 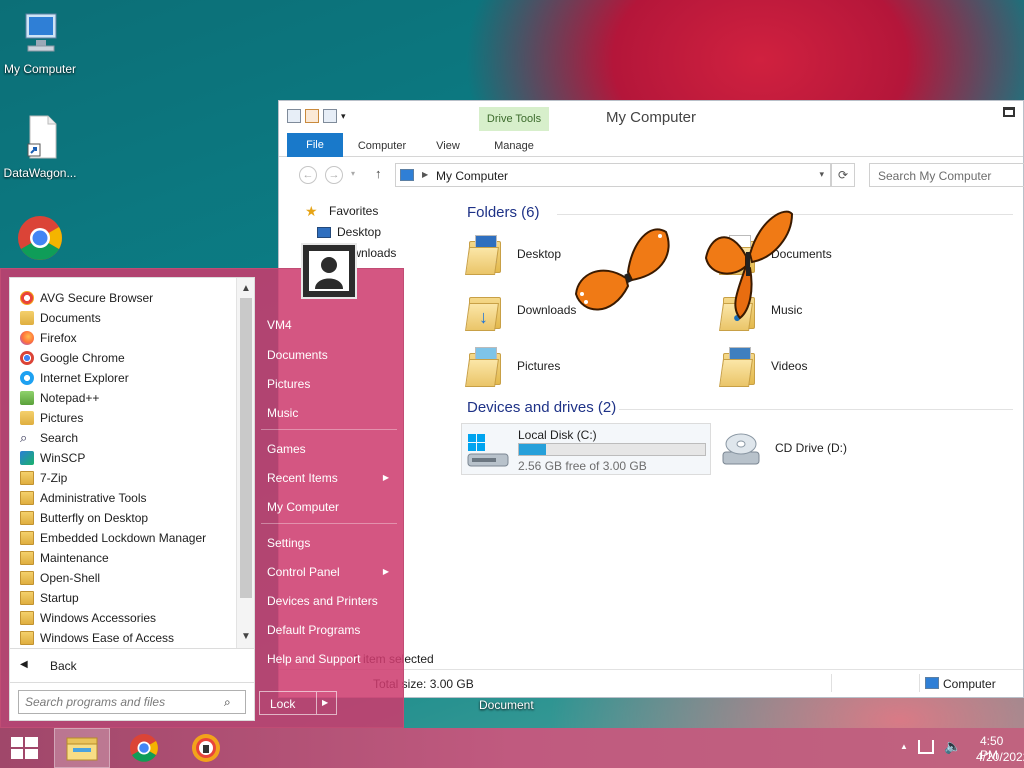 What do you see at coordinates (763, 366) in the screenshot?
I see `folder-item-videos: Videos` at bounding box center [763, 366].